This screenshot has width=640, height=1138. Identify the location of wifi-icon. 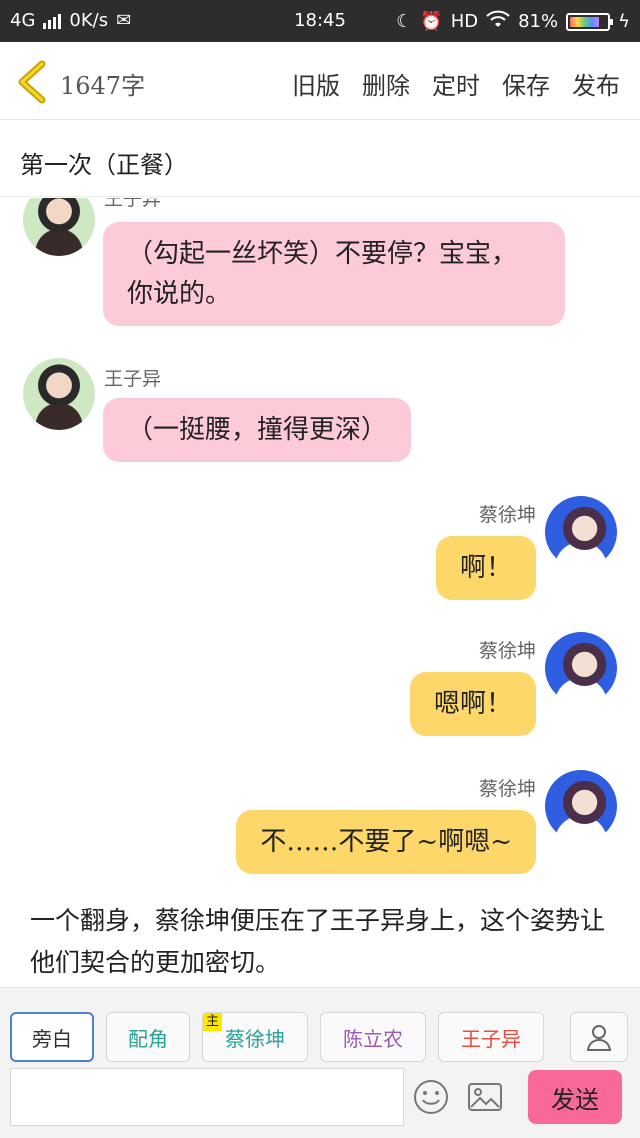
(498, 21).